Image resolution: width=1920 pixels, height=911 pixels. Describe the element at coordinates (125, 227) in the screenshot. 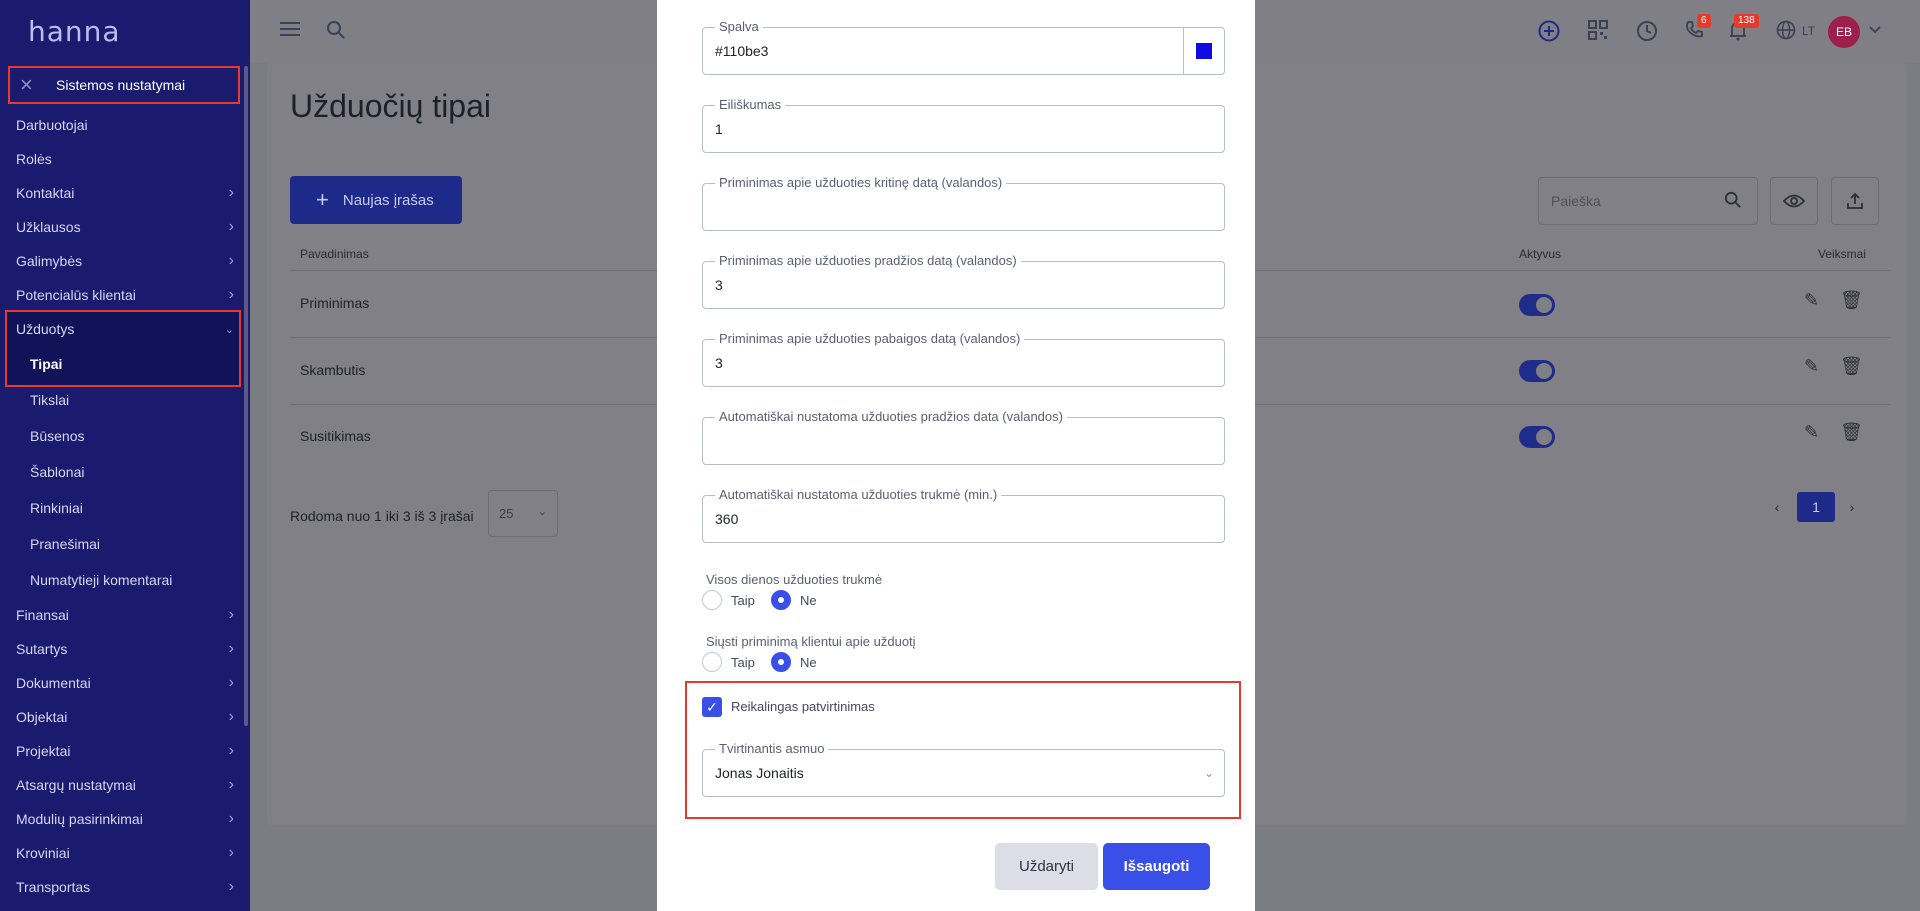

I see `sidebar-item: Užklausos ›` at that location.